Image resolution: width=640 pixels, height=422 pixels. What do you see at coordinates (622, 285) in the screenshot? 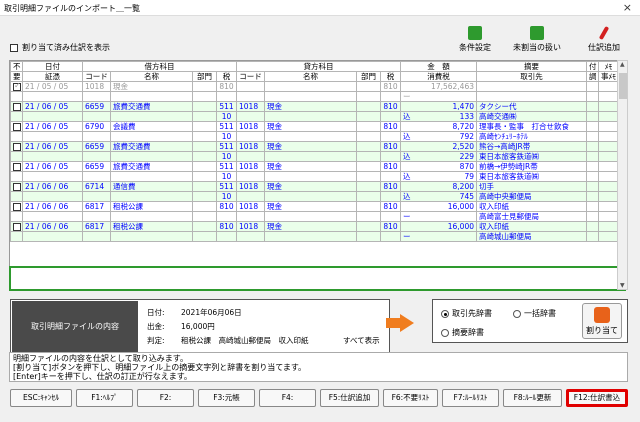
I see `scroll-down-icon: ▼` at bounding box center [622, 285].